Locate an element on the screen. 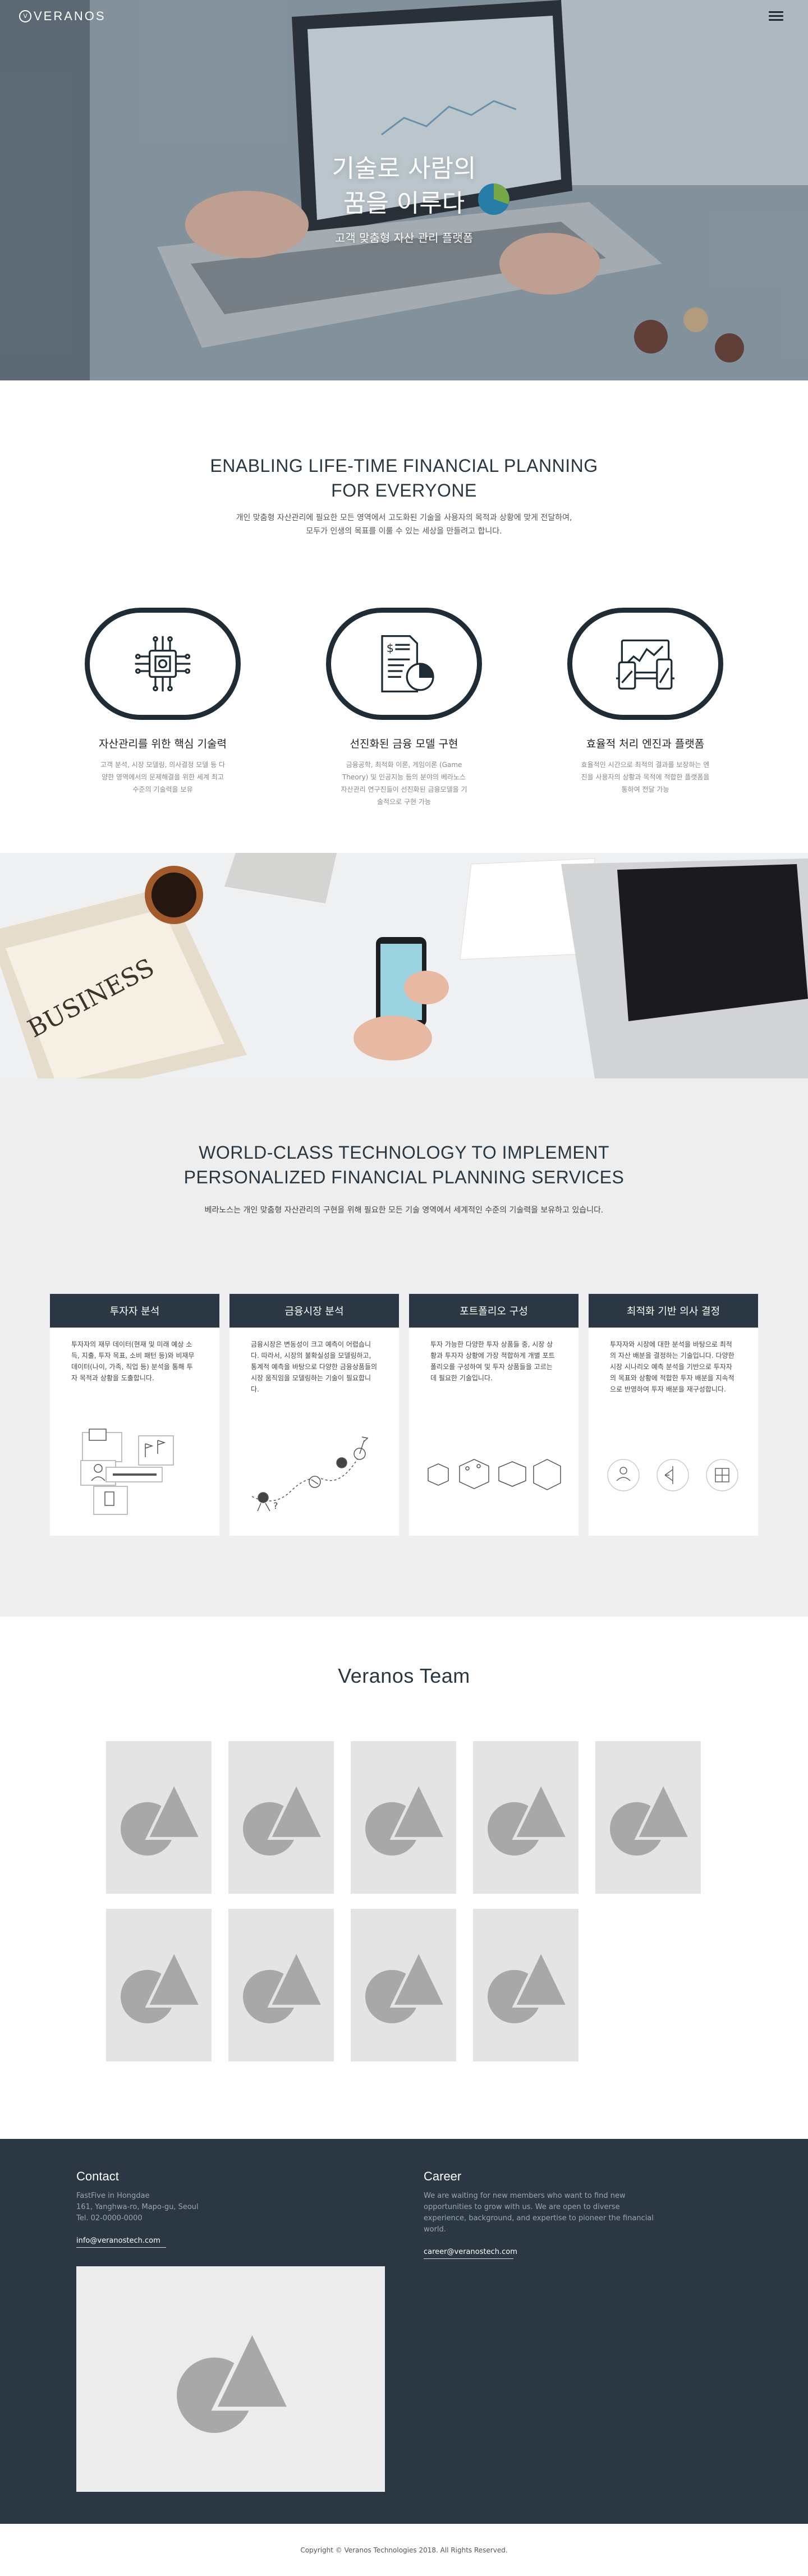 This screenshot has height=2576, width=808. feature-title: 자산관리를 위한 핵심 기술력 is located at coordinates (163, 744).